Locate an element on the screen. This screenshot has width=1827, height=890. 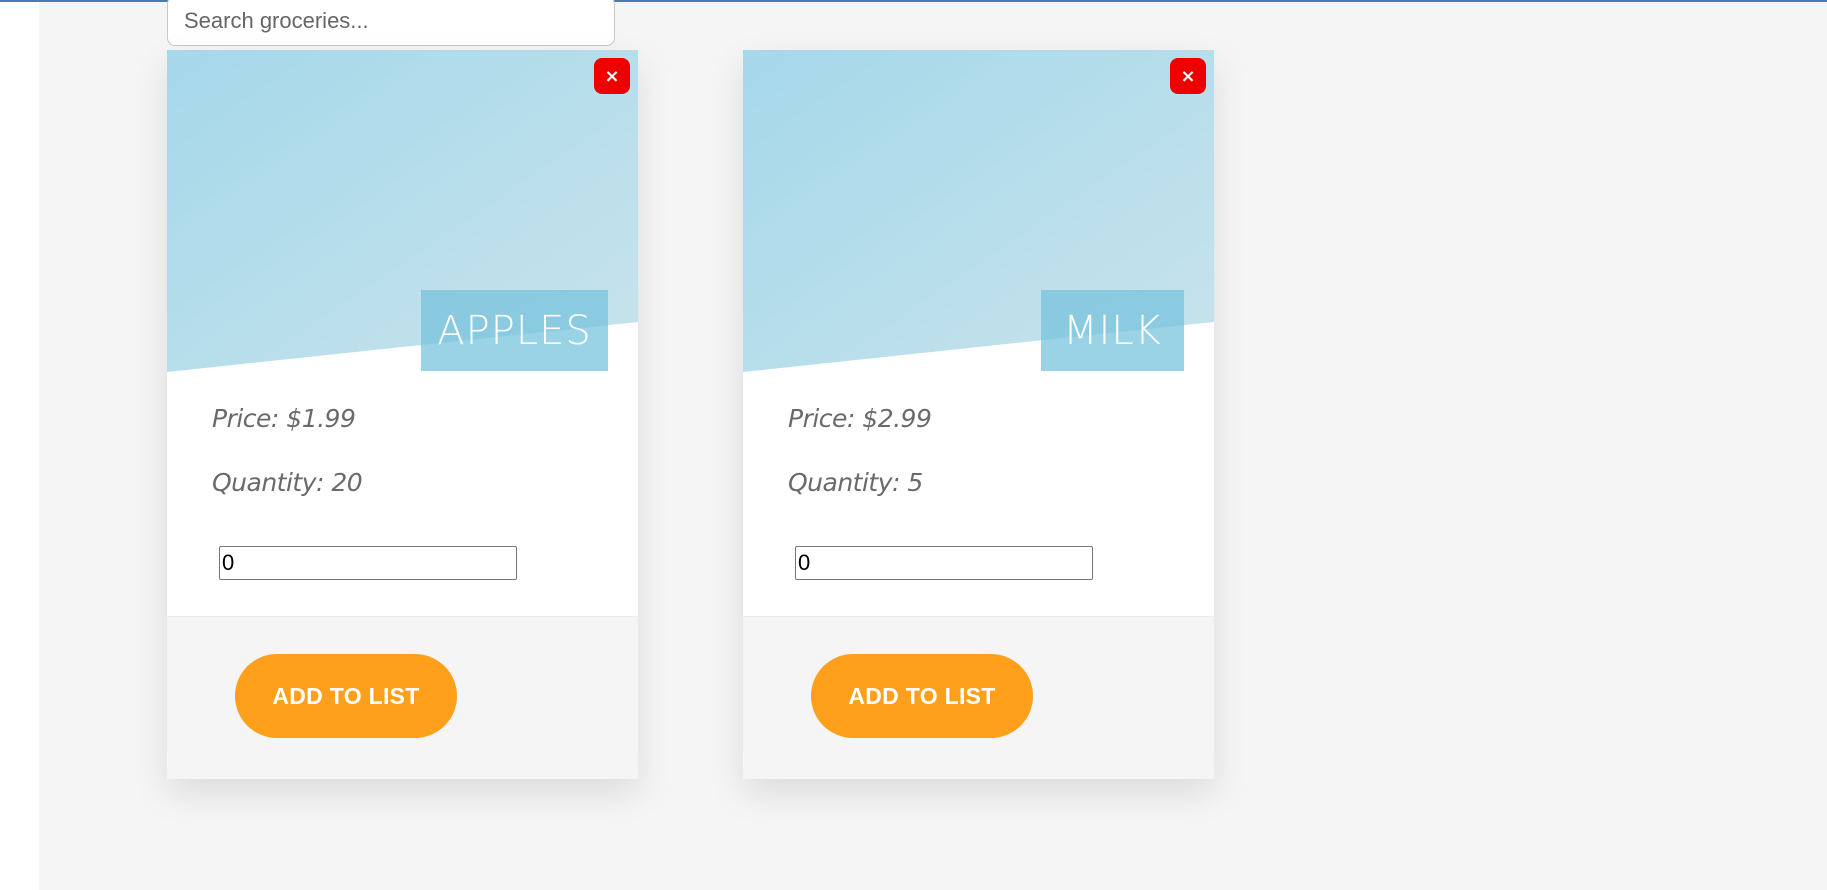
product-quantity: Quantity: 20 is located at coordinates (287, 482).